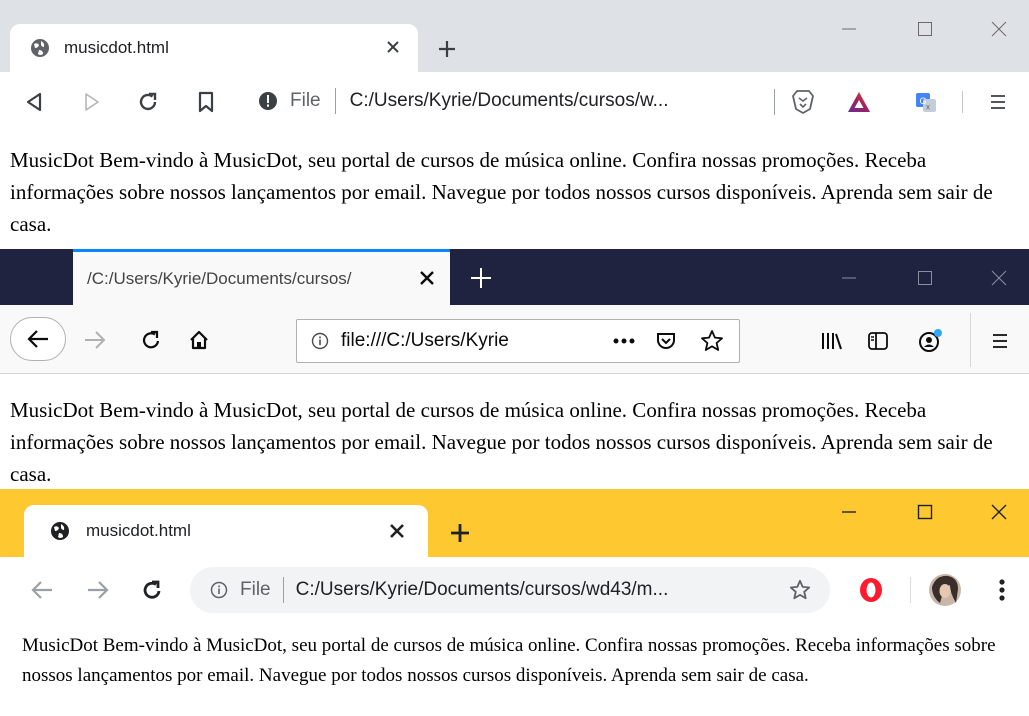 This screenshot has width=1029, height=716. Describe the element at coordinates (206, 102) in the screenshot. I see `bookmark-icon` at that location.